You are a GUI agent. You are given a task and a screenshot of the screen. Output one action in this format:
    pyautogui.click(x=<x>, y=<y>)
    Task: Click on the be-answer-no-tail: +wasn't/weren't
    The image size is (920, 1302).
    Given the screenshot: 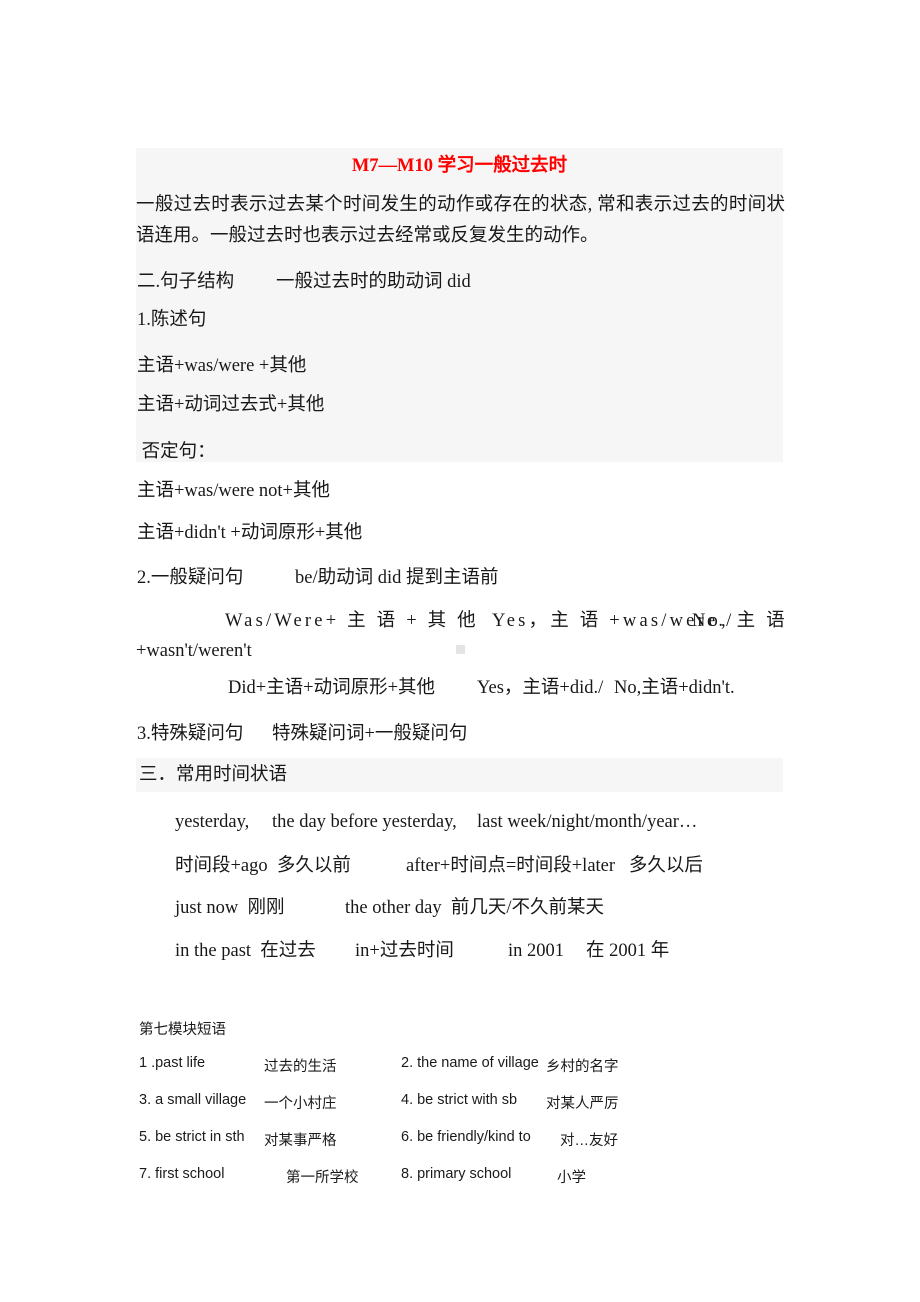 What is the action you would take?
    pyautogui.click(x=194, y=651)
    